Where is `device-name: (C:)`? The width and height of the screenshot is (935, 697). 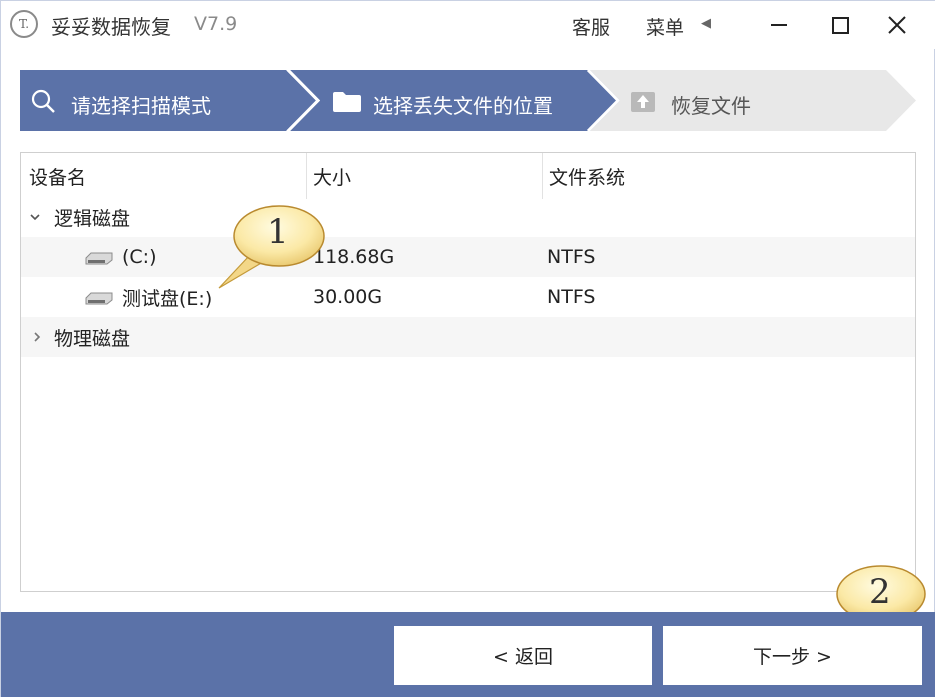 device-name: (C:) is located at coordinates (139, 257).